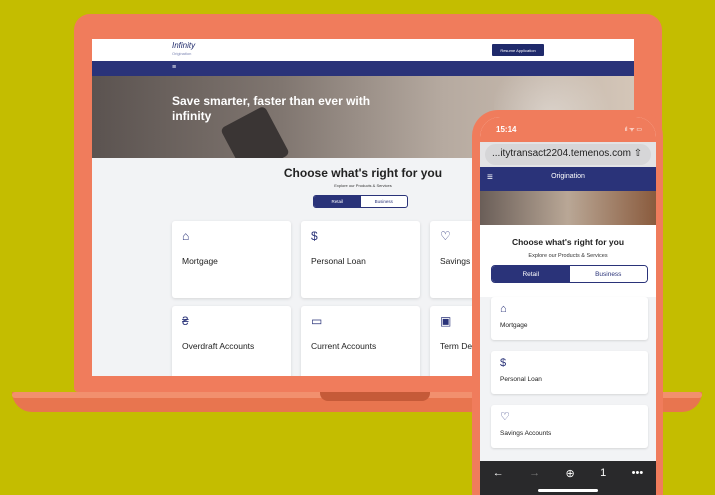 The image size is (715, 495). Describe the element at coordinates (526, 433) in the screenshot. I see `product-card-label: Savings Accounts` at that location.